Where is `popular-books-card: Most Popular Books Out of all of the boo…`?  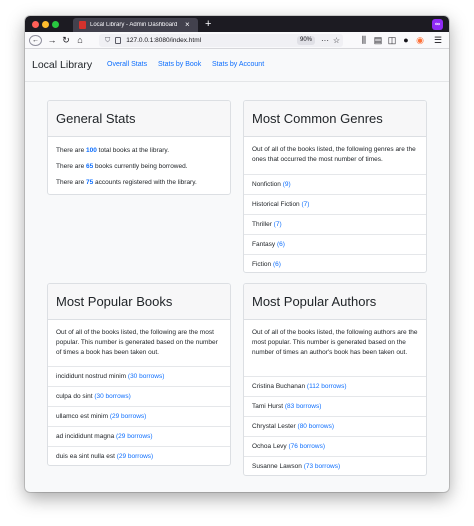 popular-books-card: Most Popular Books Out of all of the boo… is located at coordinates (139, 374).